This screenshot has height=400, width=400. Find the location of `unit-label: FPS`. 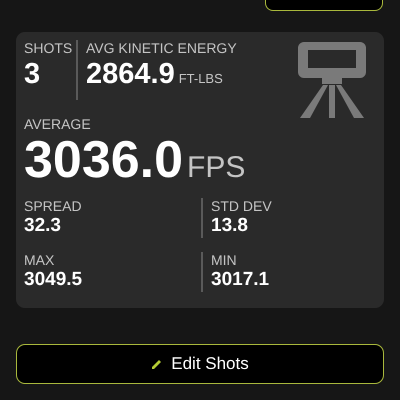

unit-label: FPS is located at coordinates (216, 168).